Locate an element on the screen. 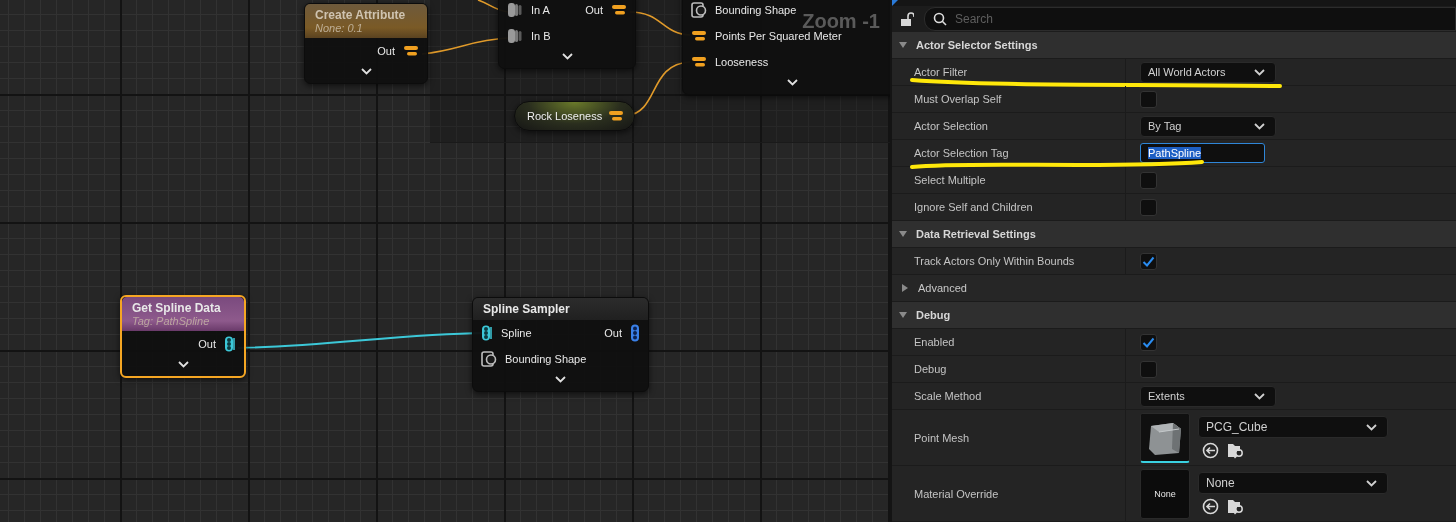  graph-node: In A In B Out is located at coordinates (567, 34).